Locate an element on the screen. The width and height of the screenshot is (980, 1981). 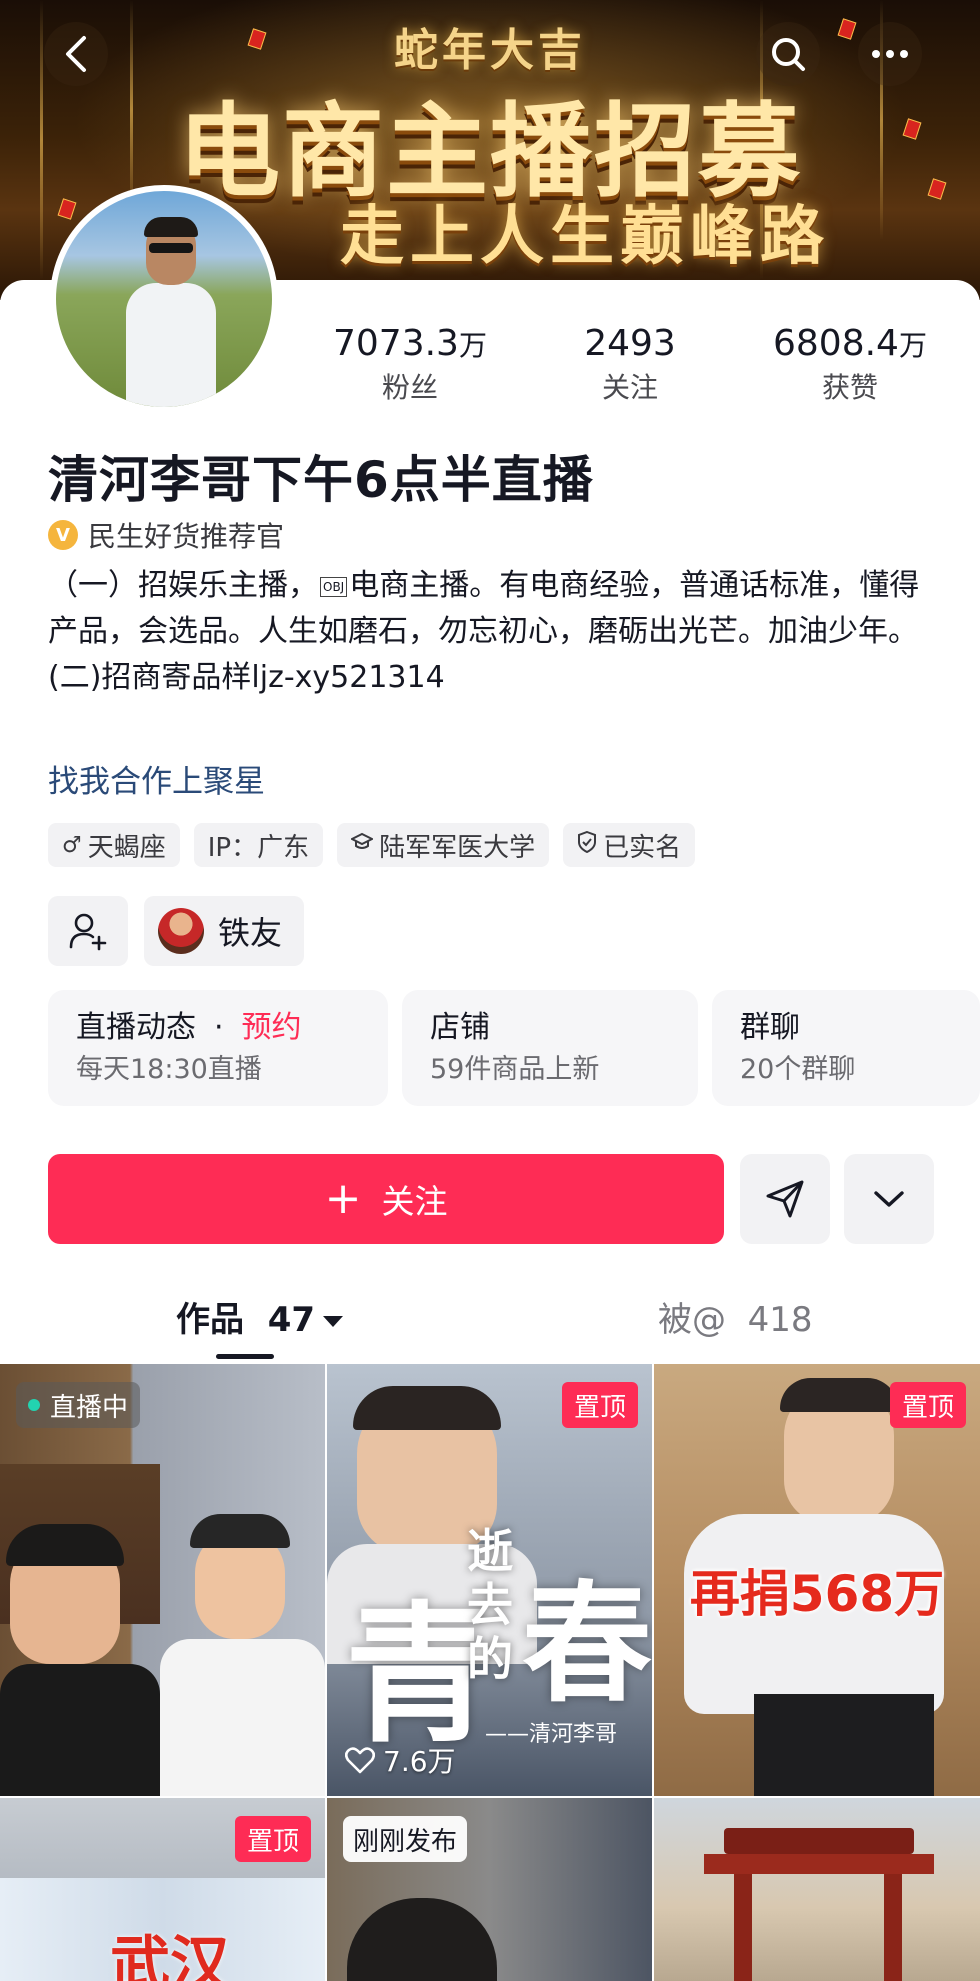
more-options-button is located at coordinates (889, 1199).